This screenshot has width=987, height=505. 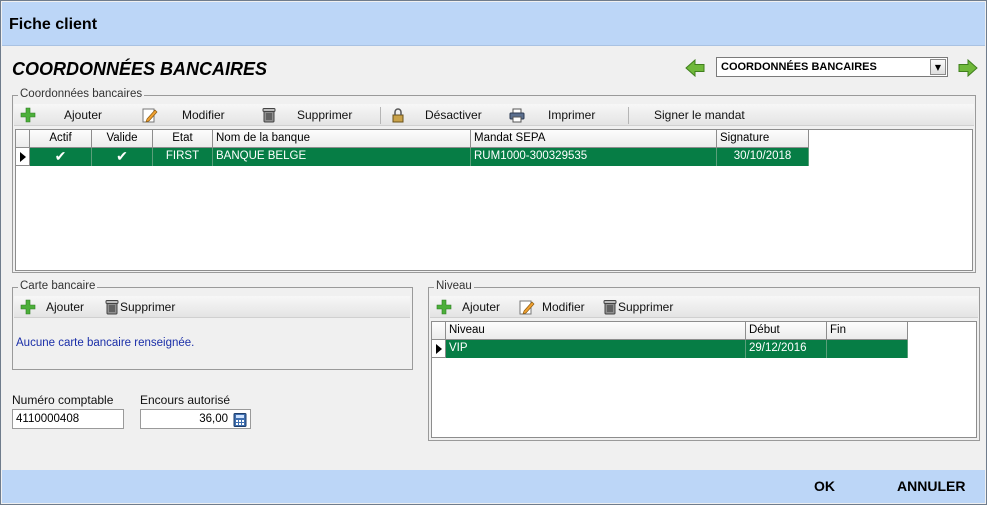 What do you see at coordinates (596, 349) in the screenshot?
I see `table-cell-level: VIP` at bounding box center [596, 349].